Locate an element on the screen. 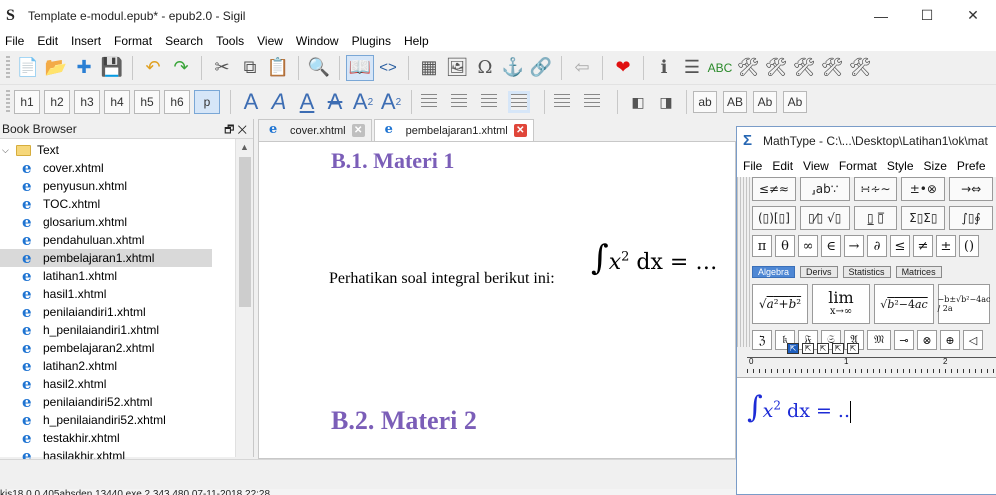 Image resolution: width=996 pixels, height=495 pixels. heading-4-button: h4 is located at coordinates (117, 102).